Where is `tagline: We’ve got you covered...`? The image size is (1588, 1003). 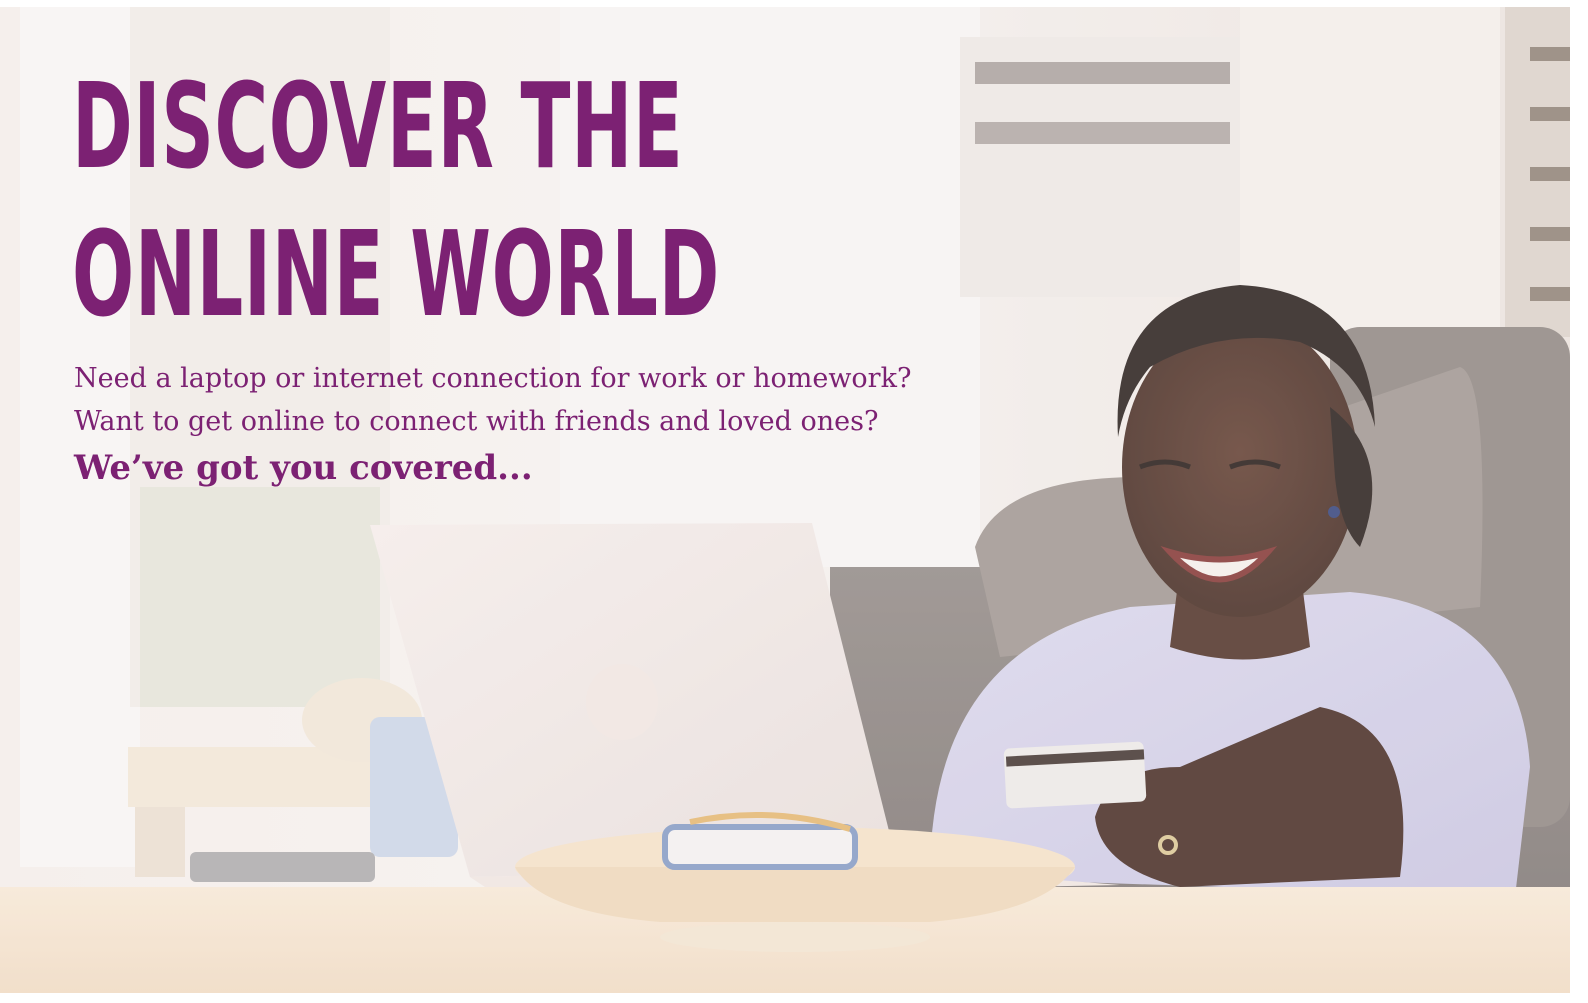
tagline: We’ve got you covered... is located at coordinates (303, 468).